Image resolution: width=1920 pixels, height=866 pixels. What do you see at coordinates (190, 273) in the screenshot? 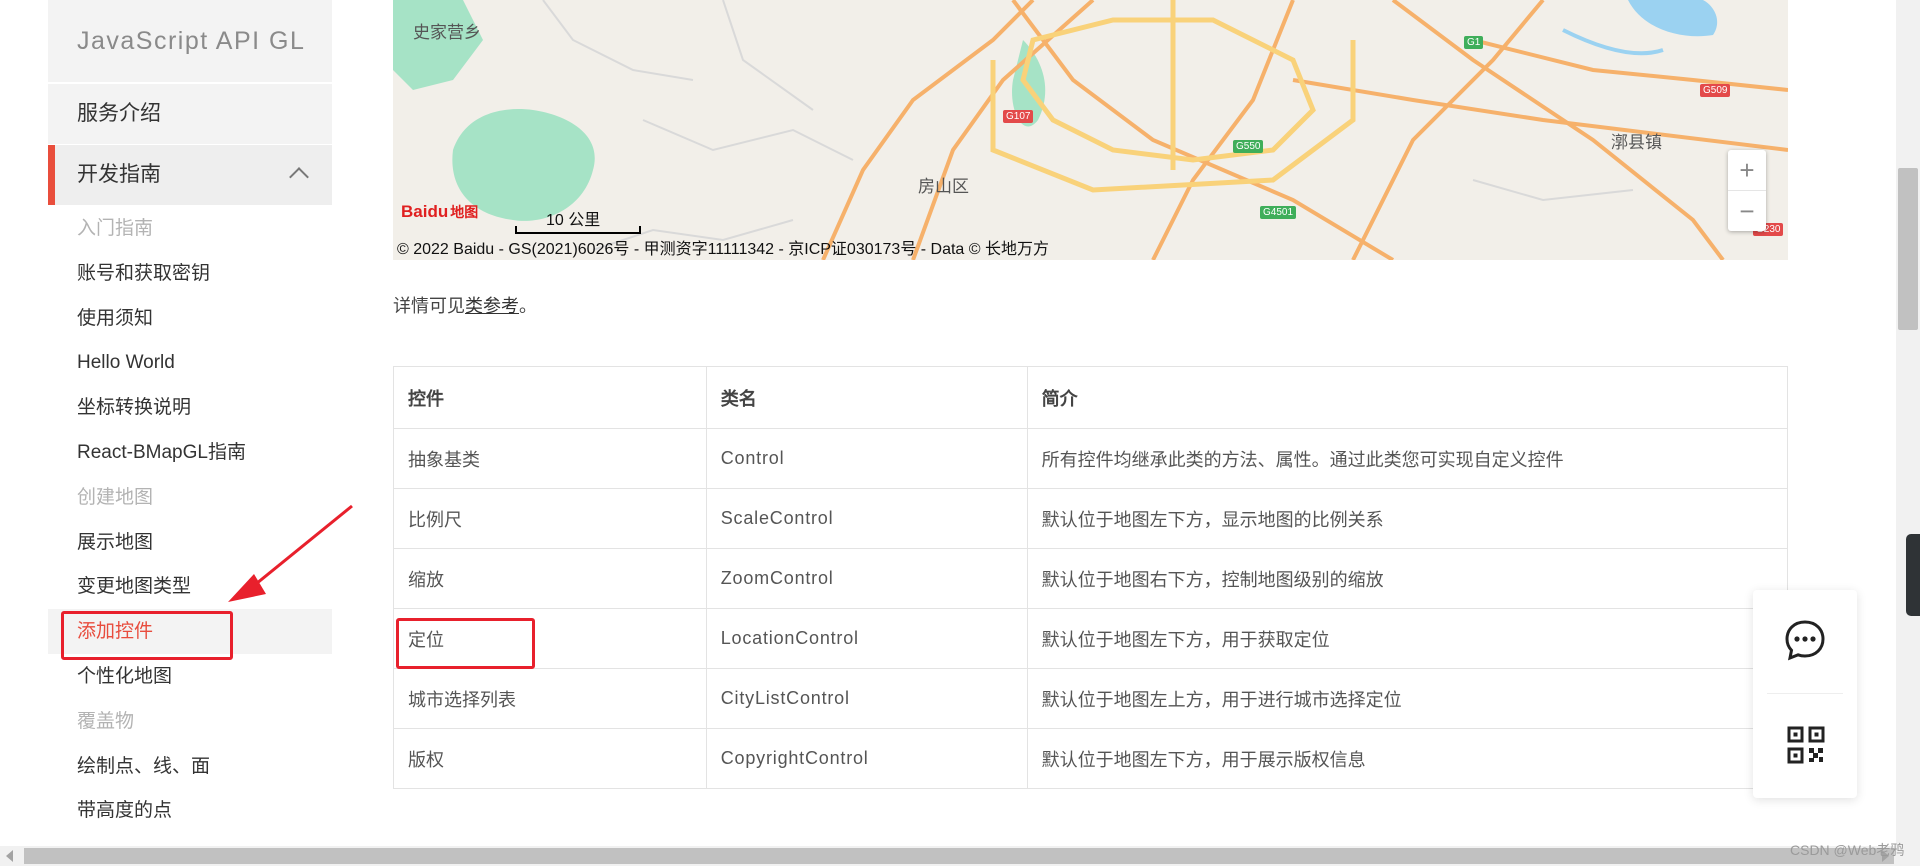
I see `sidebar-item-account-key: 账号和获取密钥` at bounding box center [190, 273].